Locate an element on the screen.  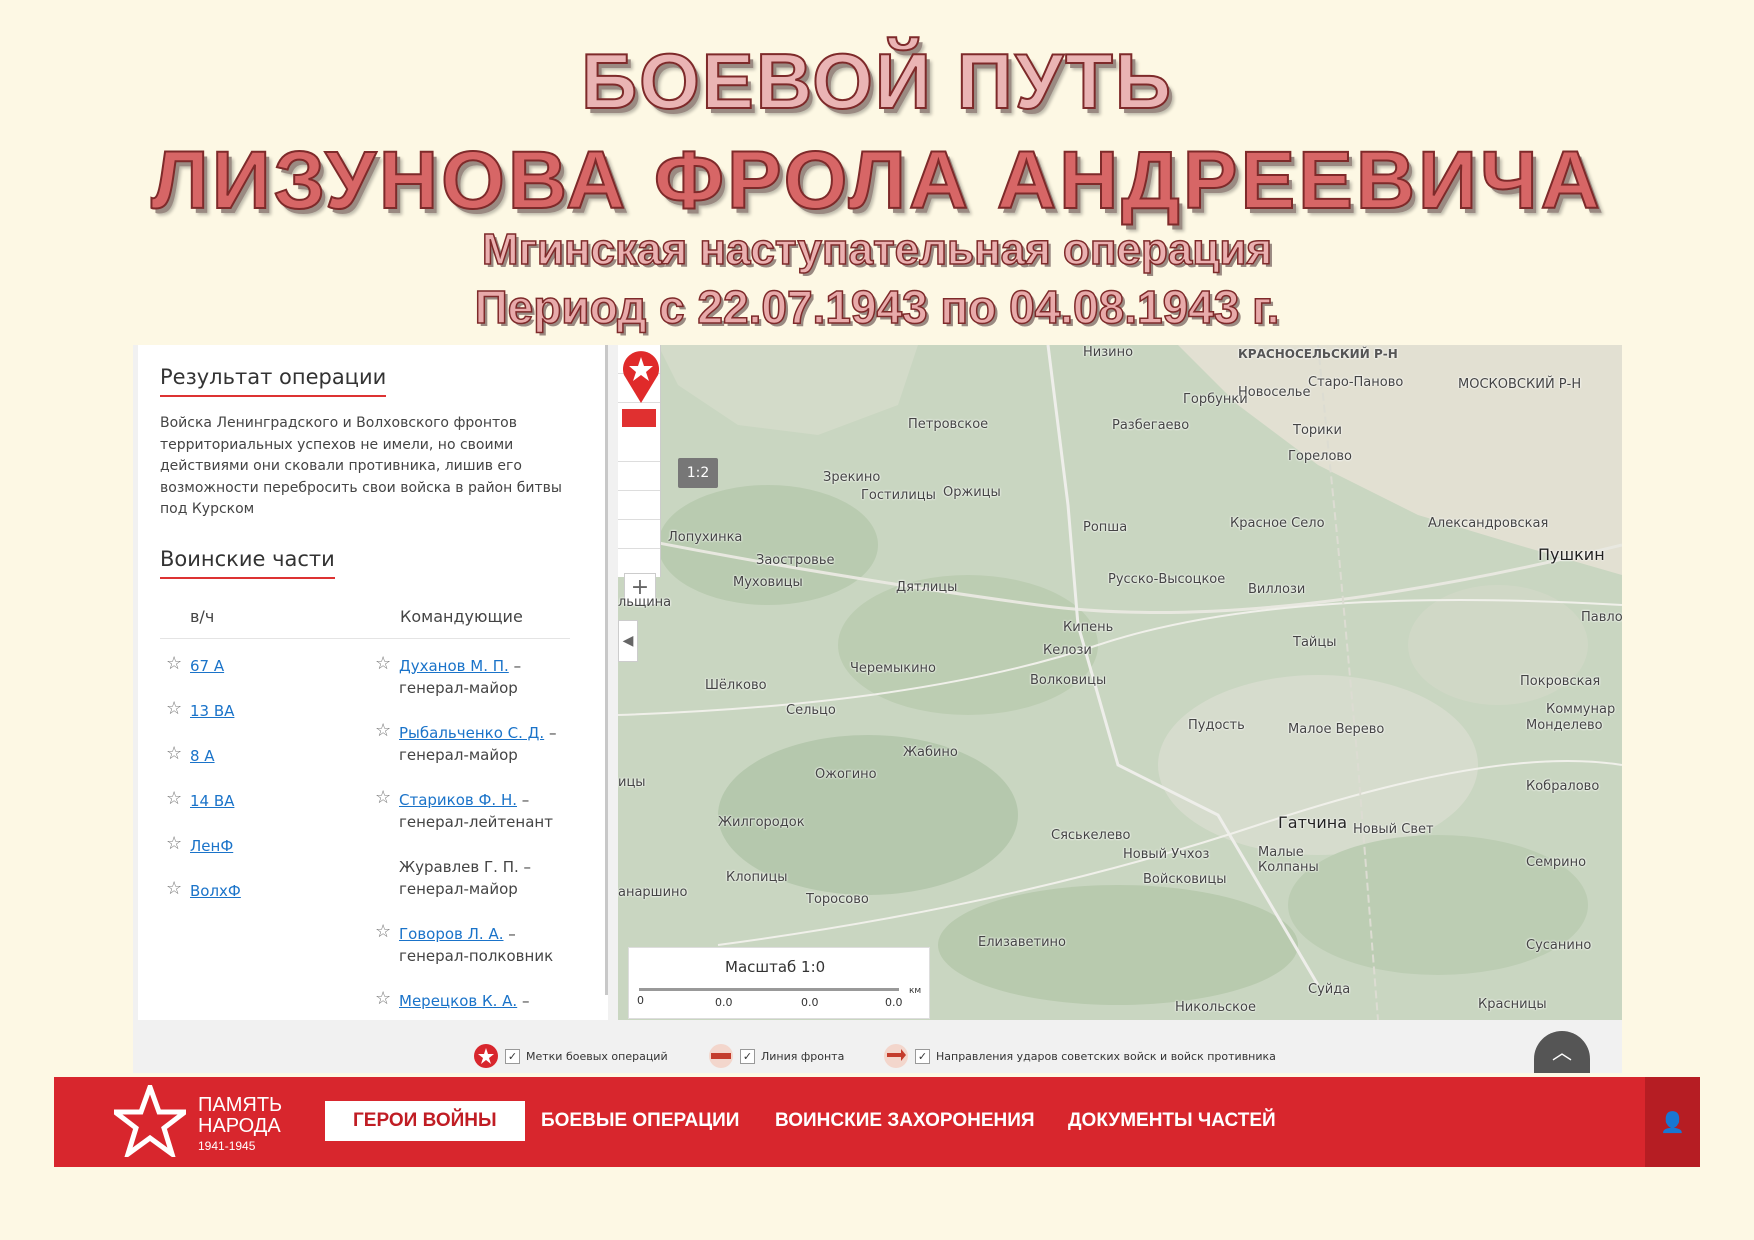
legend-frontline: ✓ Линия фронта is located at coordinates (776, 1056).